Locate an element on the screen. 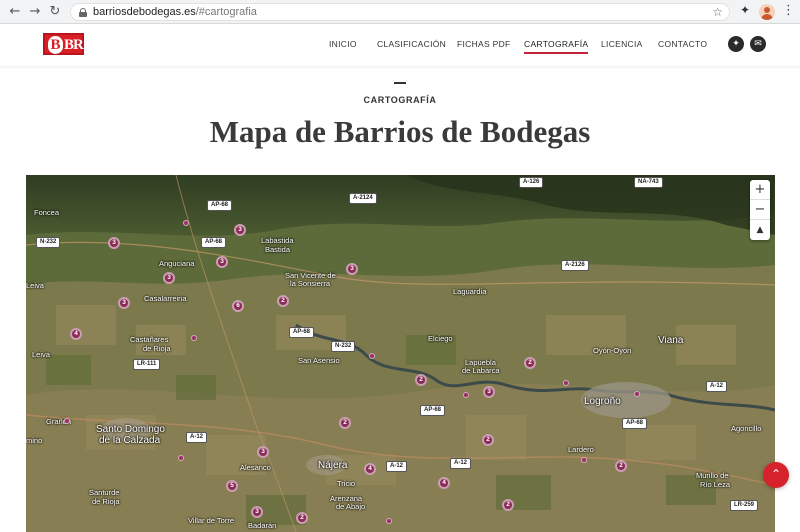  map-label-town: Villar de Torre is located at coordinates (211, 520).